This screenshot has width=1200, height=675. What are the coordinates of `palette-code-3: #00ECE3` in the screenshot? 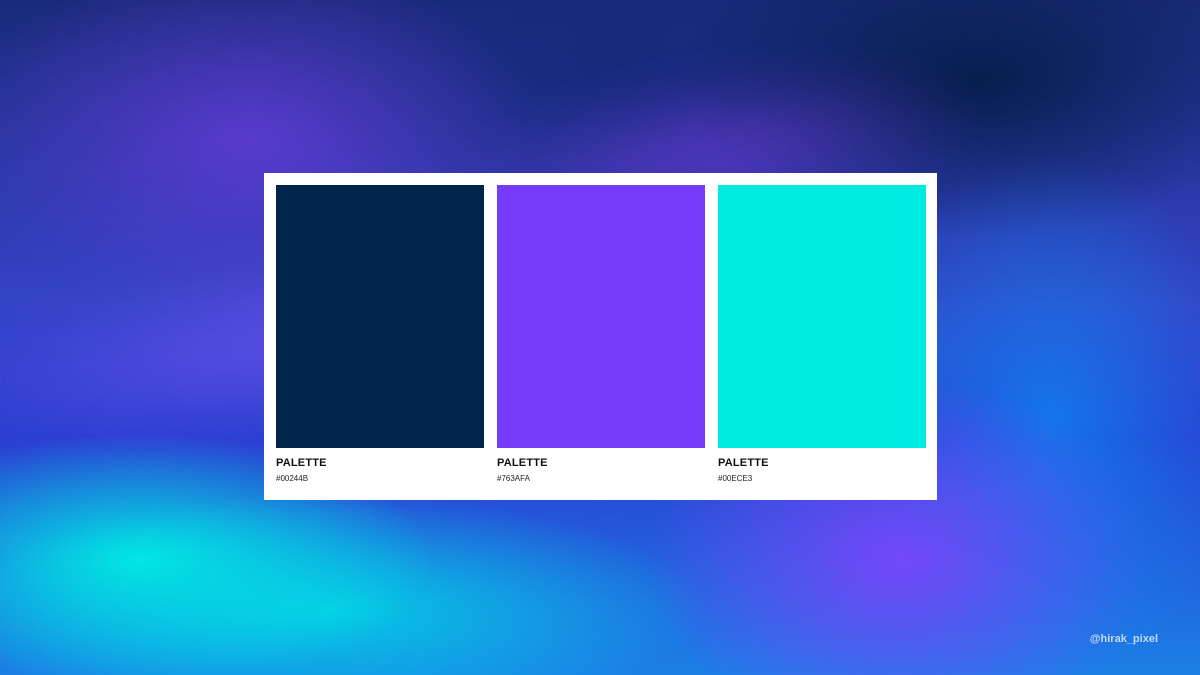 It's located at (735, 478).